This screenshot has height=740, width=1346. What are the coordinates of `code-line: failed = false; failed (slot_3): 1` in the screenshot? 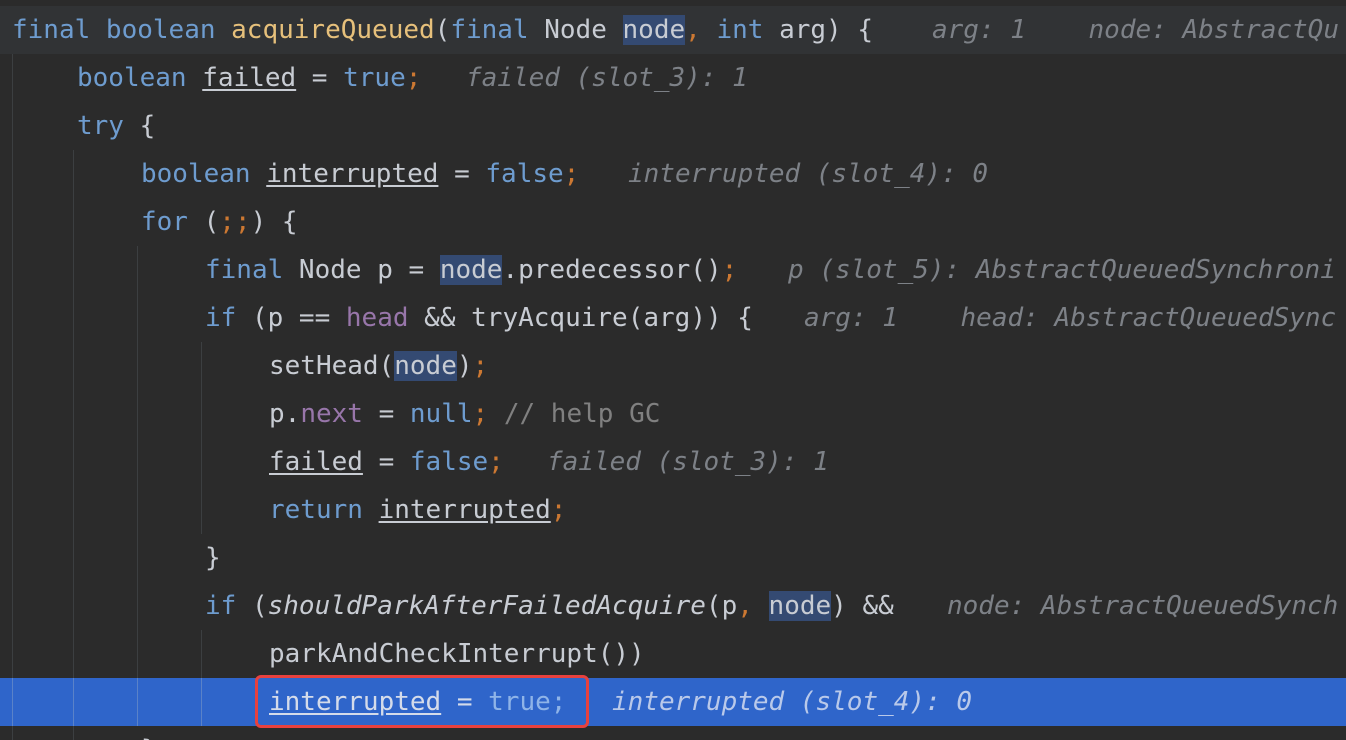 It's located at (673, 462).